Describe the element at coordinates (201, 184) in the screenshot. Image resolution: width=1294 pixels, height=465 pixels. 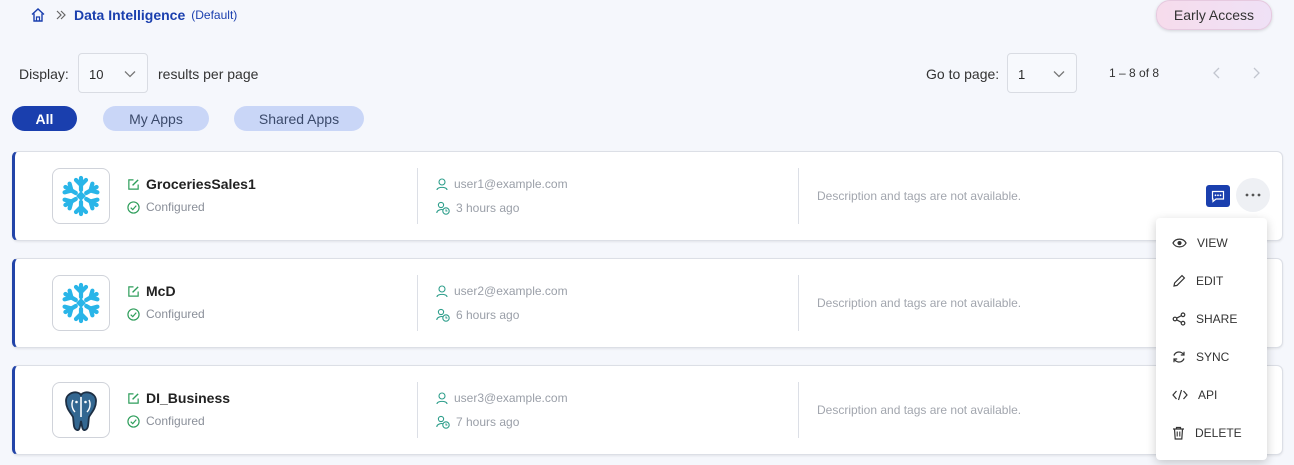
I see `app-name: GroceriesSales1` at that location.